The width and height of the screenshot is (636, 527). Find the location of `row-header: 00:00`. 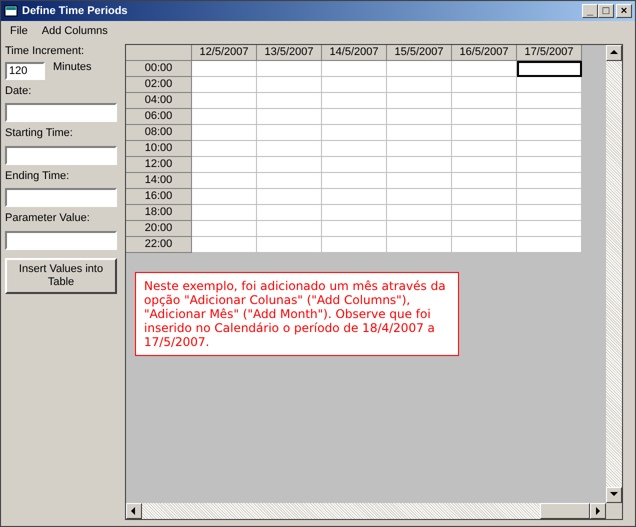

row-header: 00:00 is located at coordinates (159, 69).